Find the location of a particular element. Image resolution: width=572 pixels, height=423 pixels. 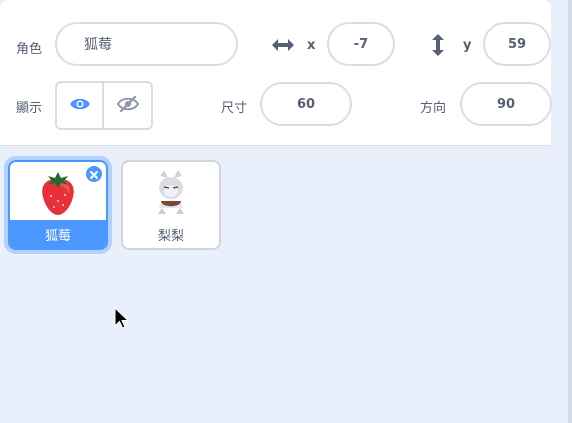

y-label: y is located at coordinates (467, 45).